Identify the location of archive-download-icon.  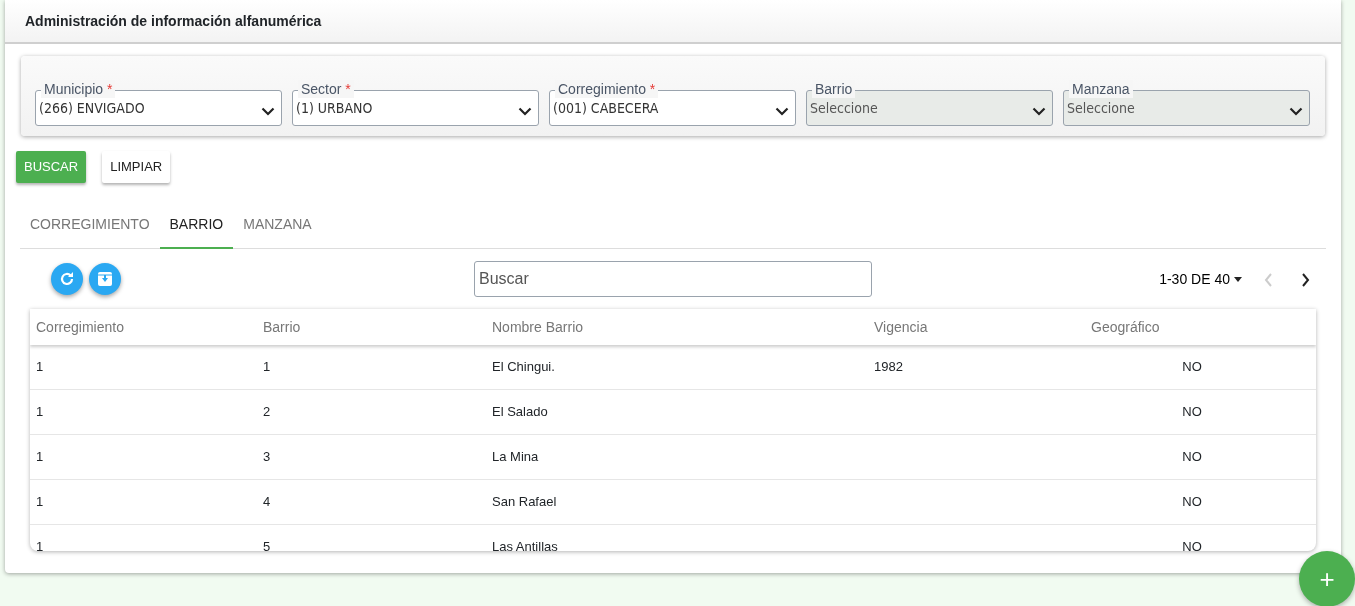
(105, 279).